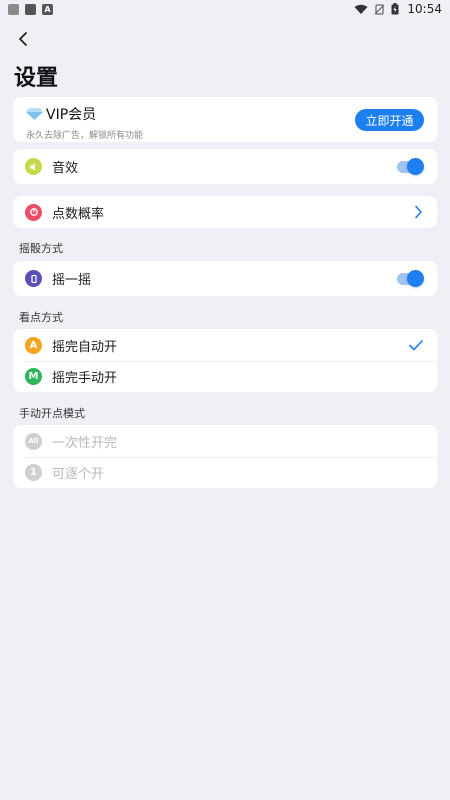 This screenshot has width=450, height=800. I want to click on vip-card: VIP会员 永久去除广告，解锁所有功能 立即开通, so click(225, 119).